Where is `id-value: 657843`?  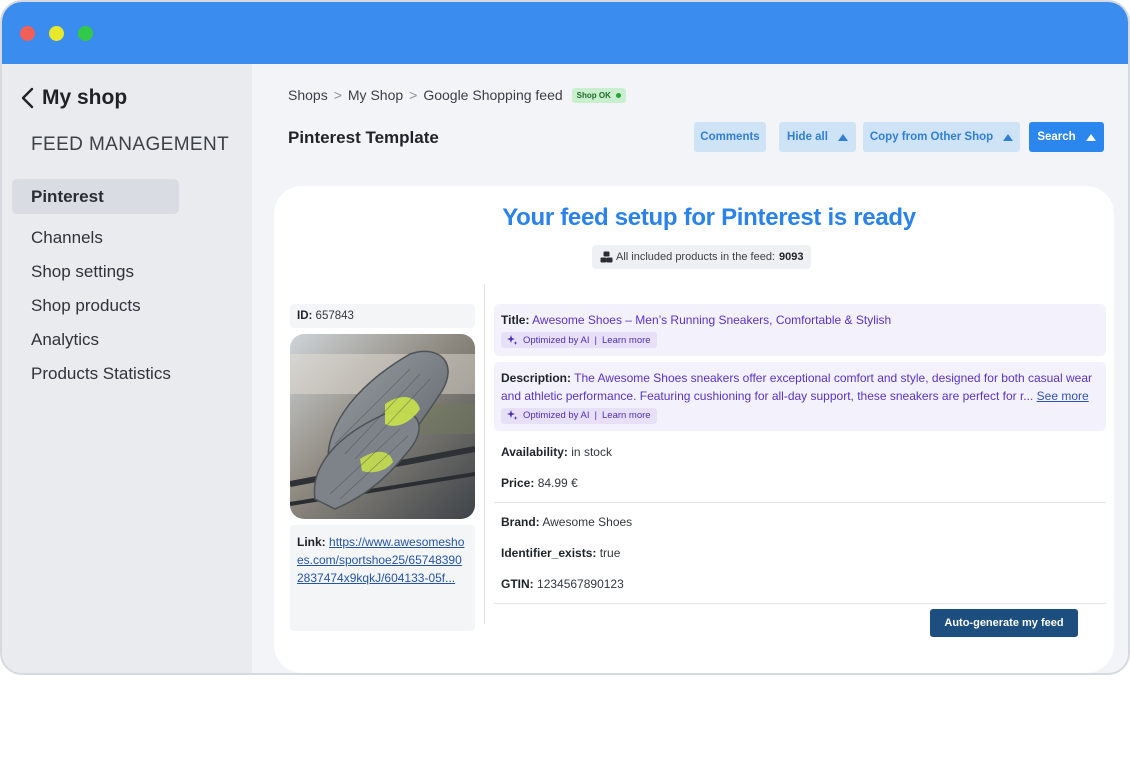 id-value: 657843 is located at coordinates (334, 316).